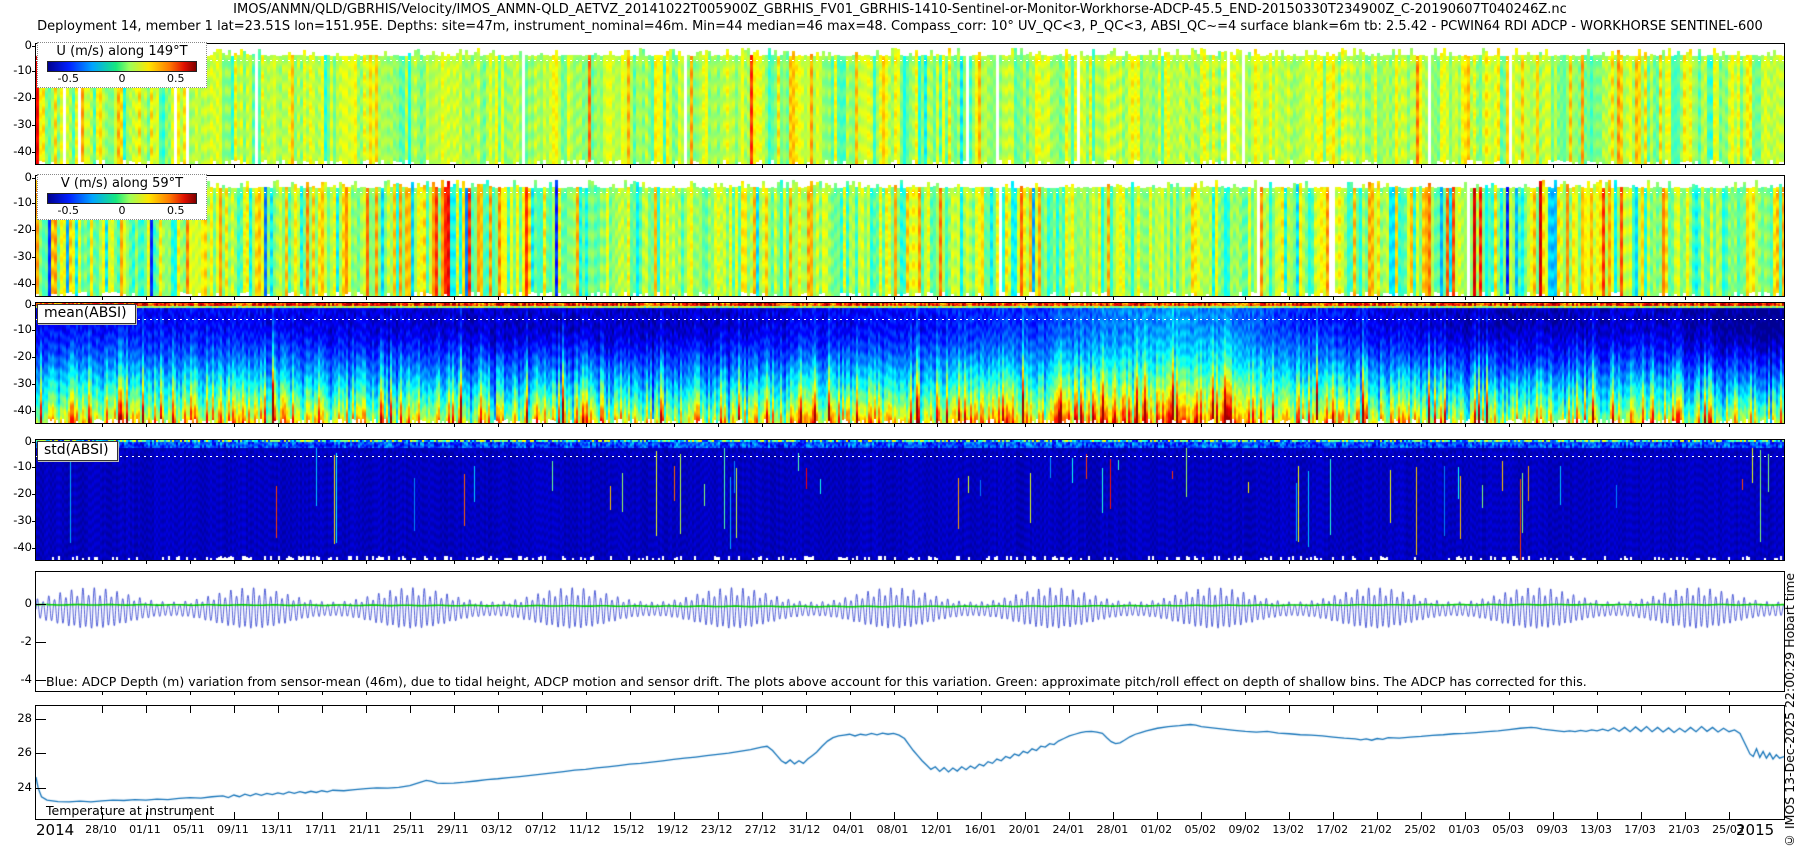  I want to click on x-axis-date-label: 13/03, so click(1596, 829).